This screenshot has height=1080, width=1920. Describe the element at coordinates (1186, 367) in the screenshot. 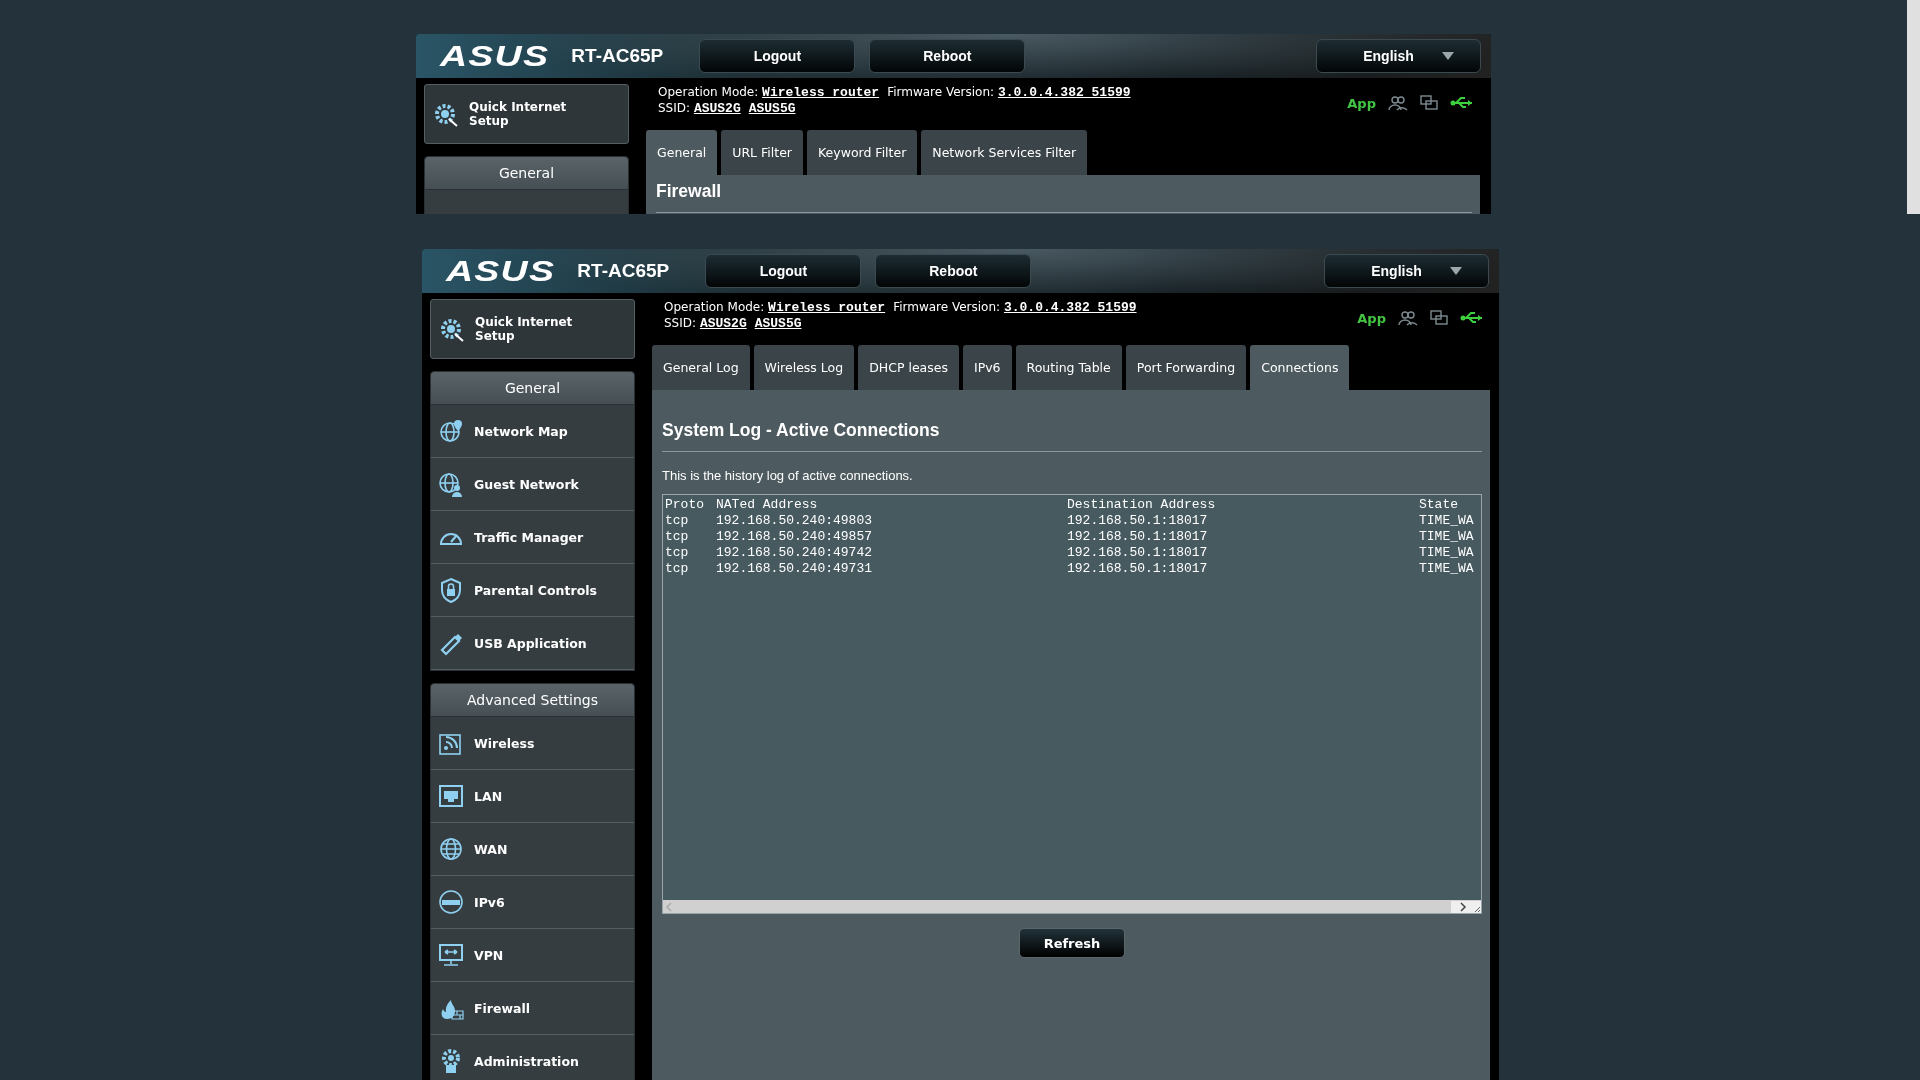

I see `tab: Port Forwarding` at that location.